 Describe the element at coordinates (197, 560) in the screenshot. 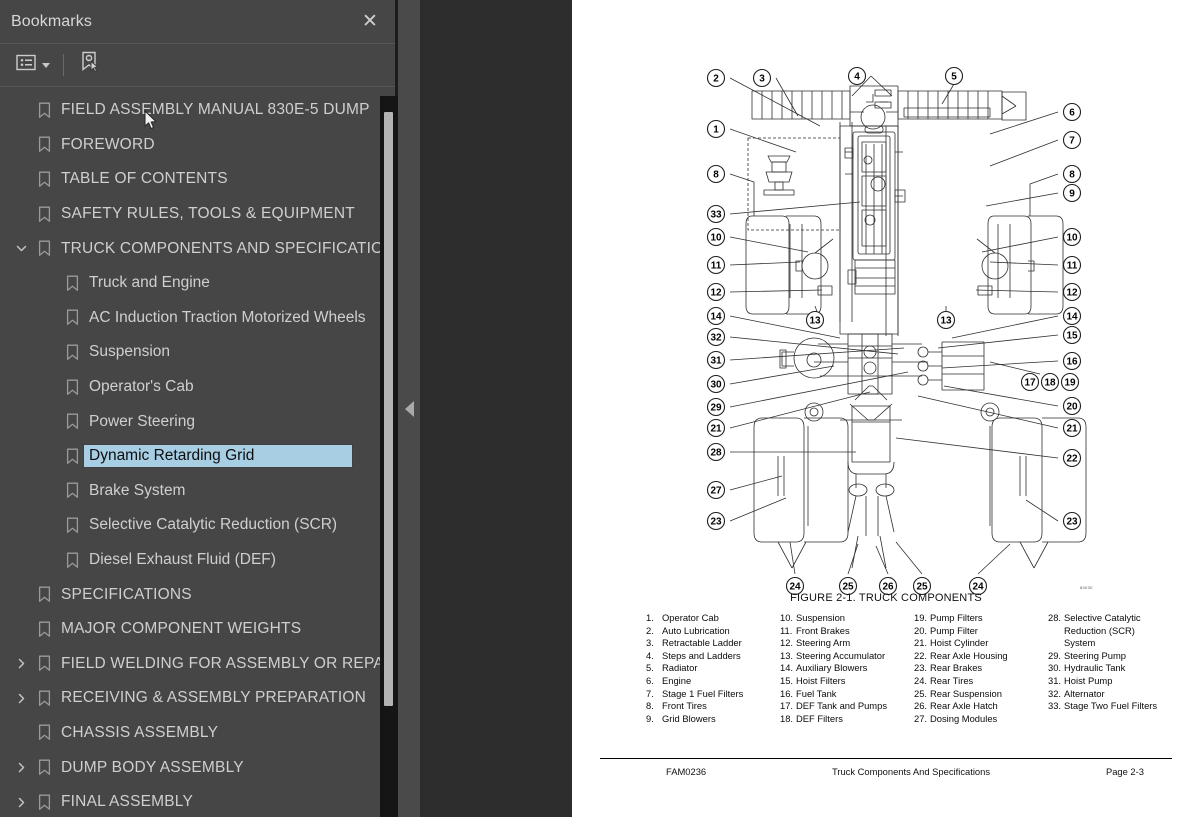

I see `bookmark-item: Diesel Exhaust Fluid (DEF)` at that location.